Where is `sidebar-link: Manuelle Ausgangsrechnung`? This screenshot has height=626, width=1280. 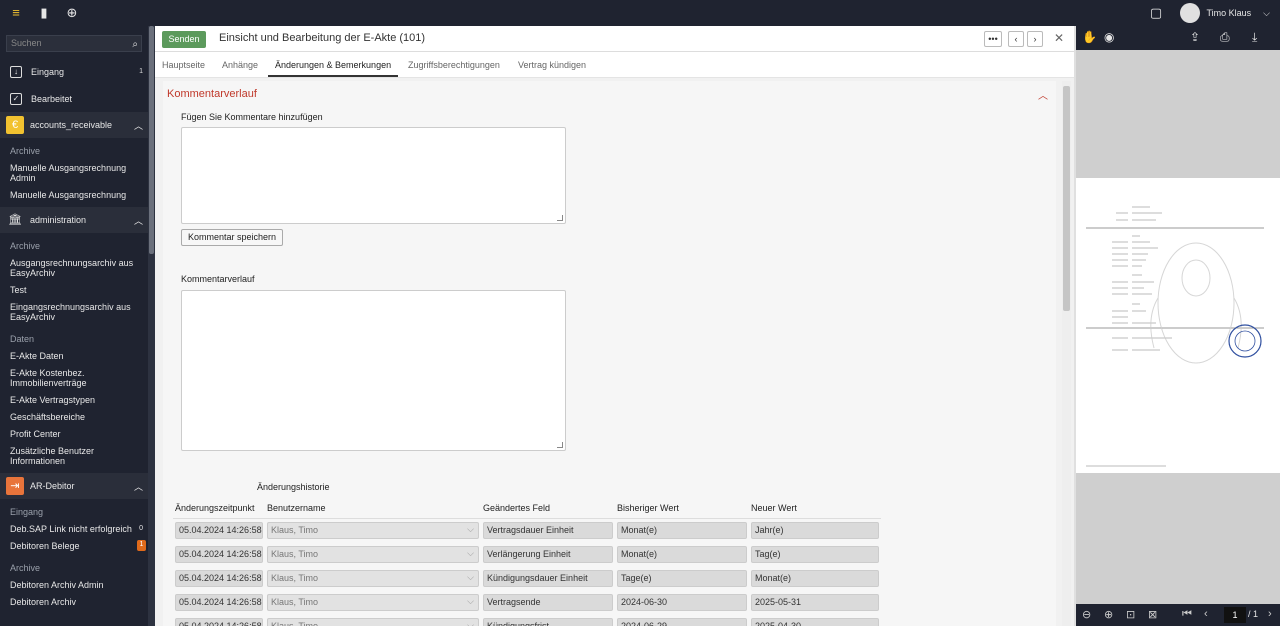
sidebar-link: Manuelle Ausgangsrechnung is located at coordinates (74, 195).